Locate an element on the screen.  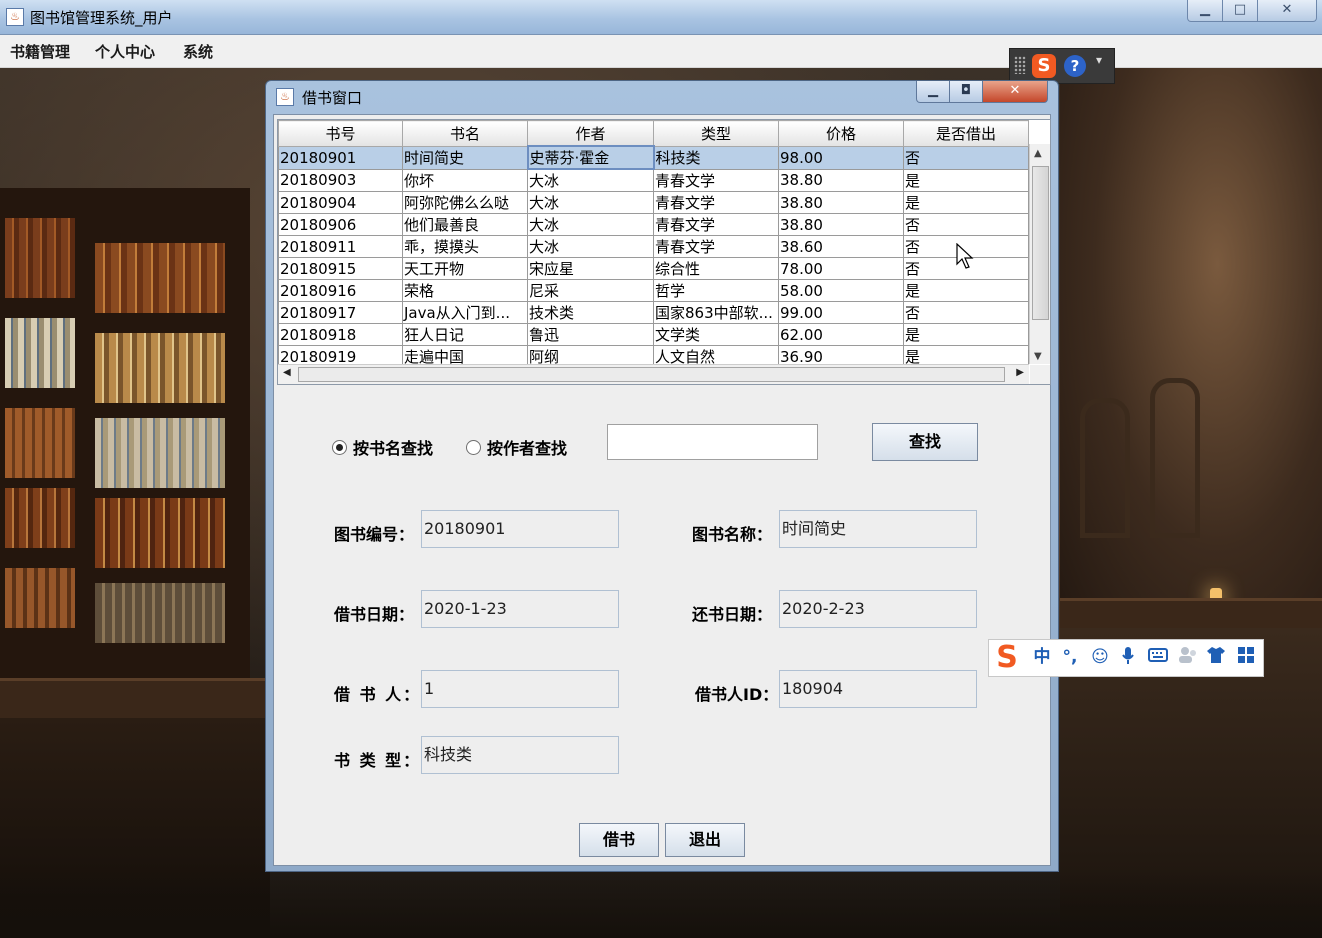
cell-type: 文学类 is located at coordinates (716, 334).